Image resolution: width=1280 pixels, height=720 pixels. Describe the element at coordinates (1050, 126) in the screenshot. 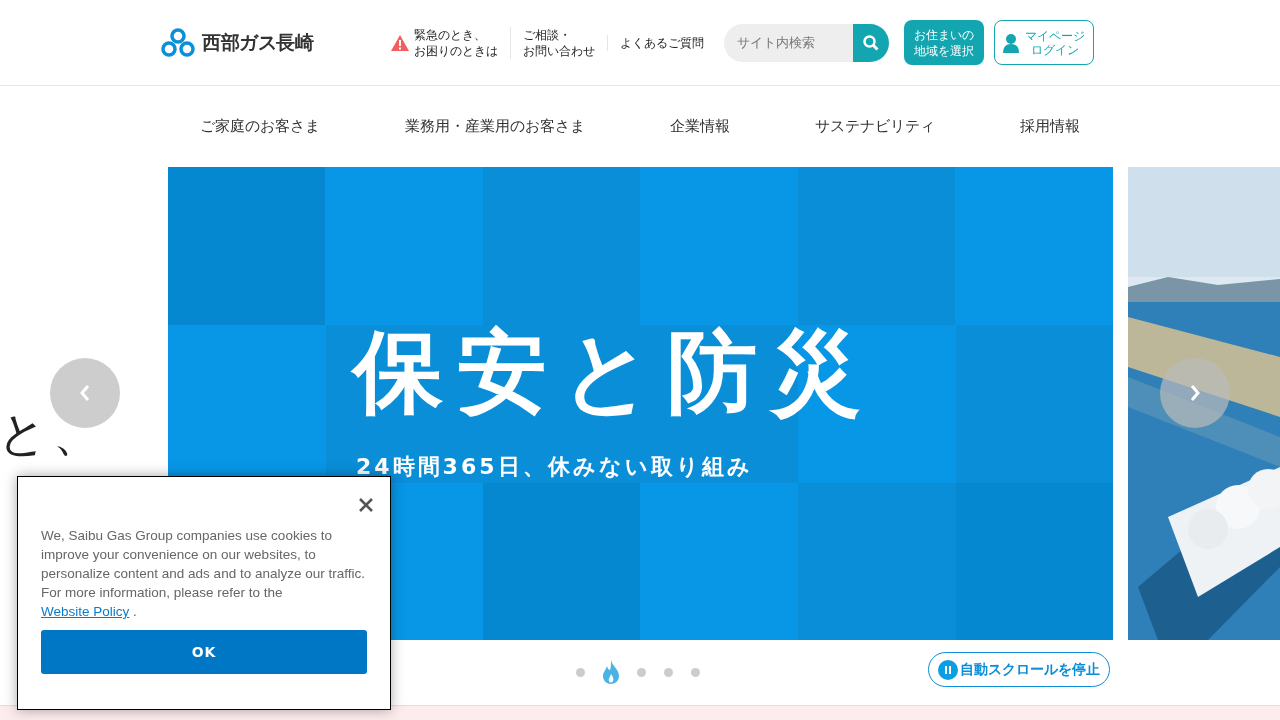

I see `nav-item: 採用情報` at that location.